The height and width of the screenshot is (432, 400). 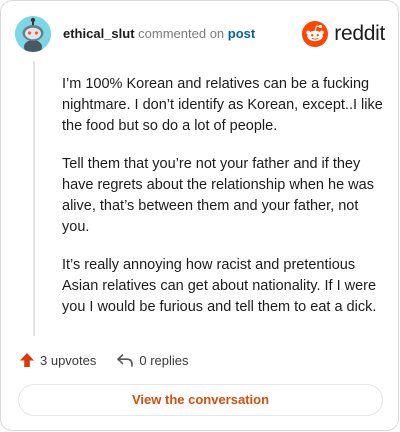 What do you see at coordinates (27, 360) in the screenshot?
I see `upvote-arrow-icon` at bounding box center [27, 360].